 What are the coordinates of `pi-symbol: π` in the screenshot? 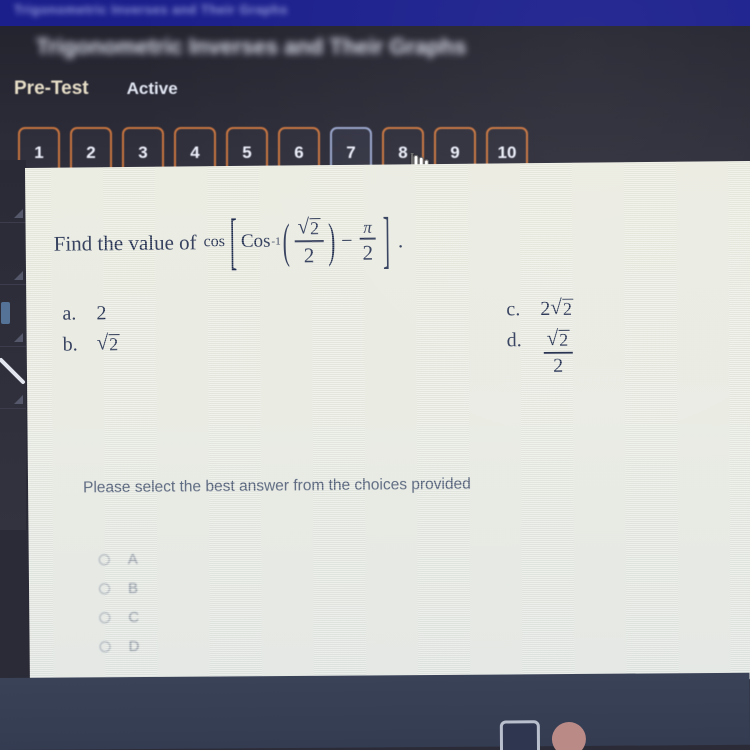 It's located at (367, 227).